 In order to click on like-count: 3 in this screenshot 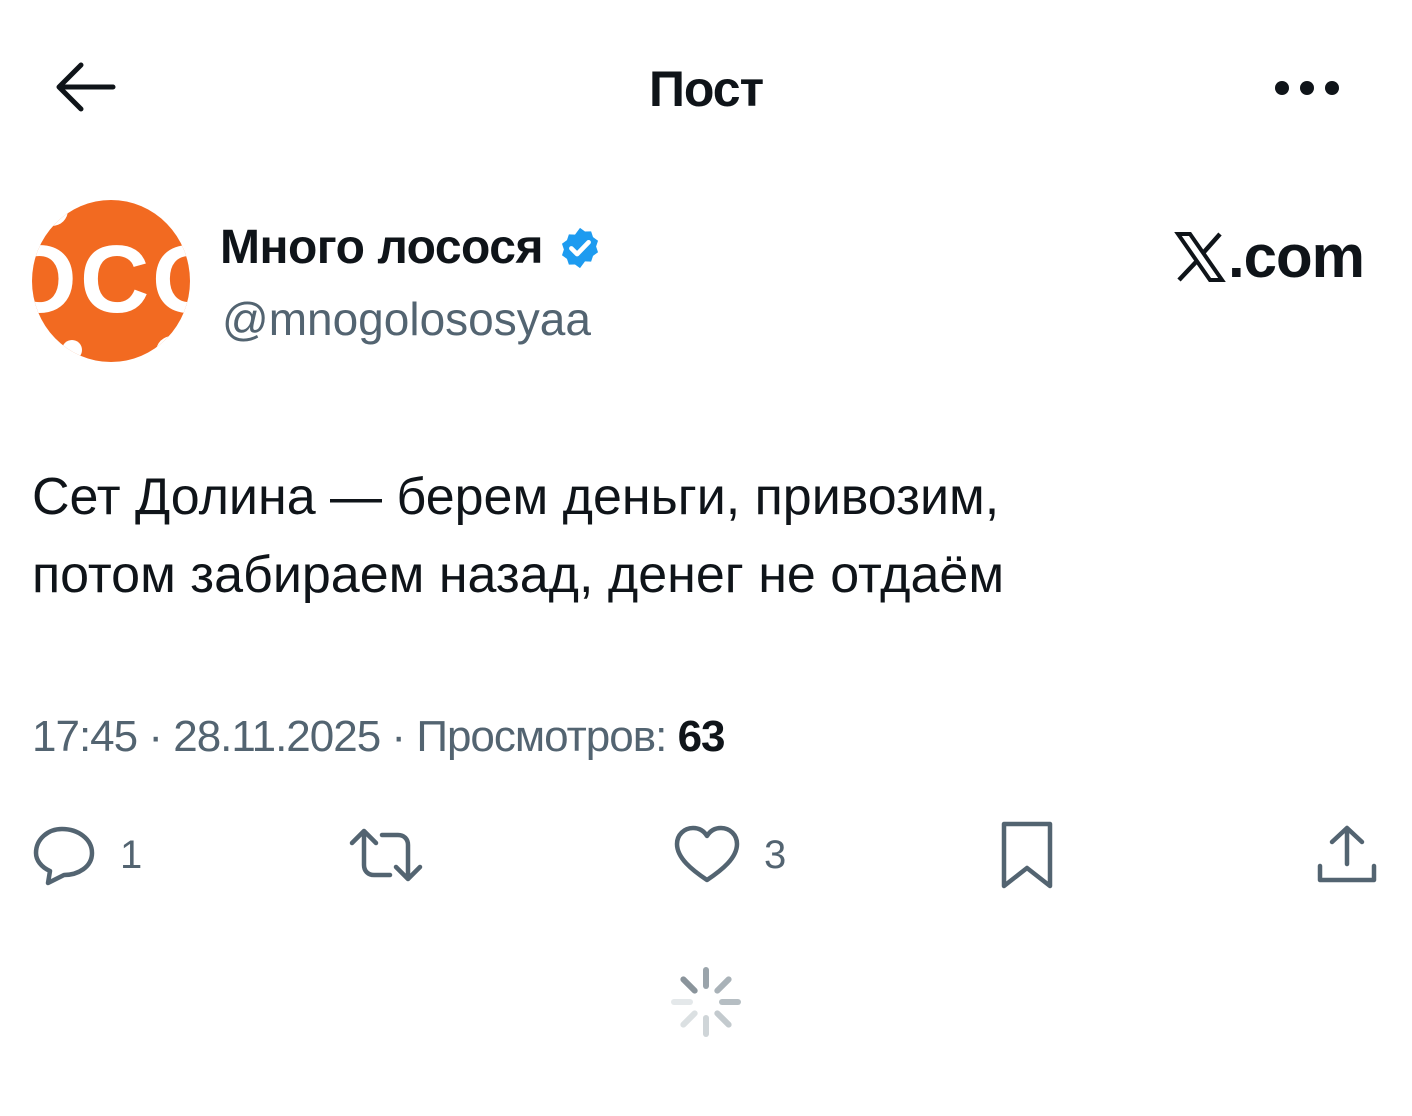, I will do `click(775, 854)`.